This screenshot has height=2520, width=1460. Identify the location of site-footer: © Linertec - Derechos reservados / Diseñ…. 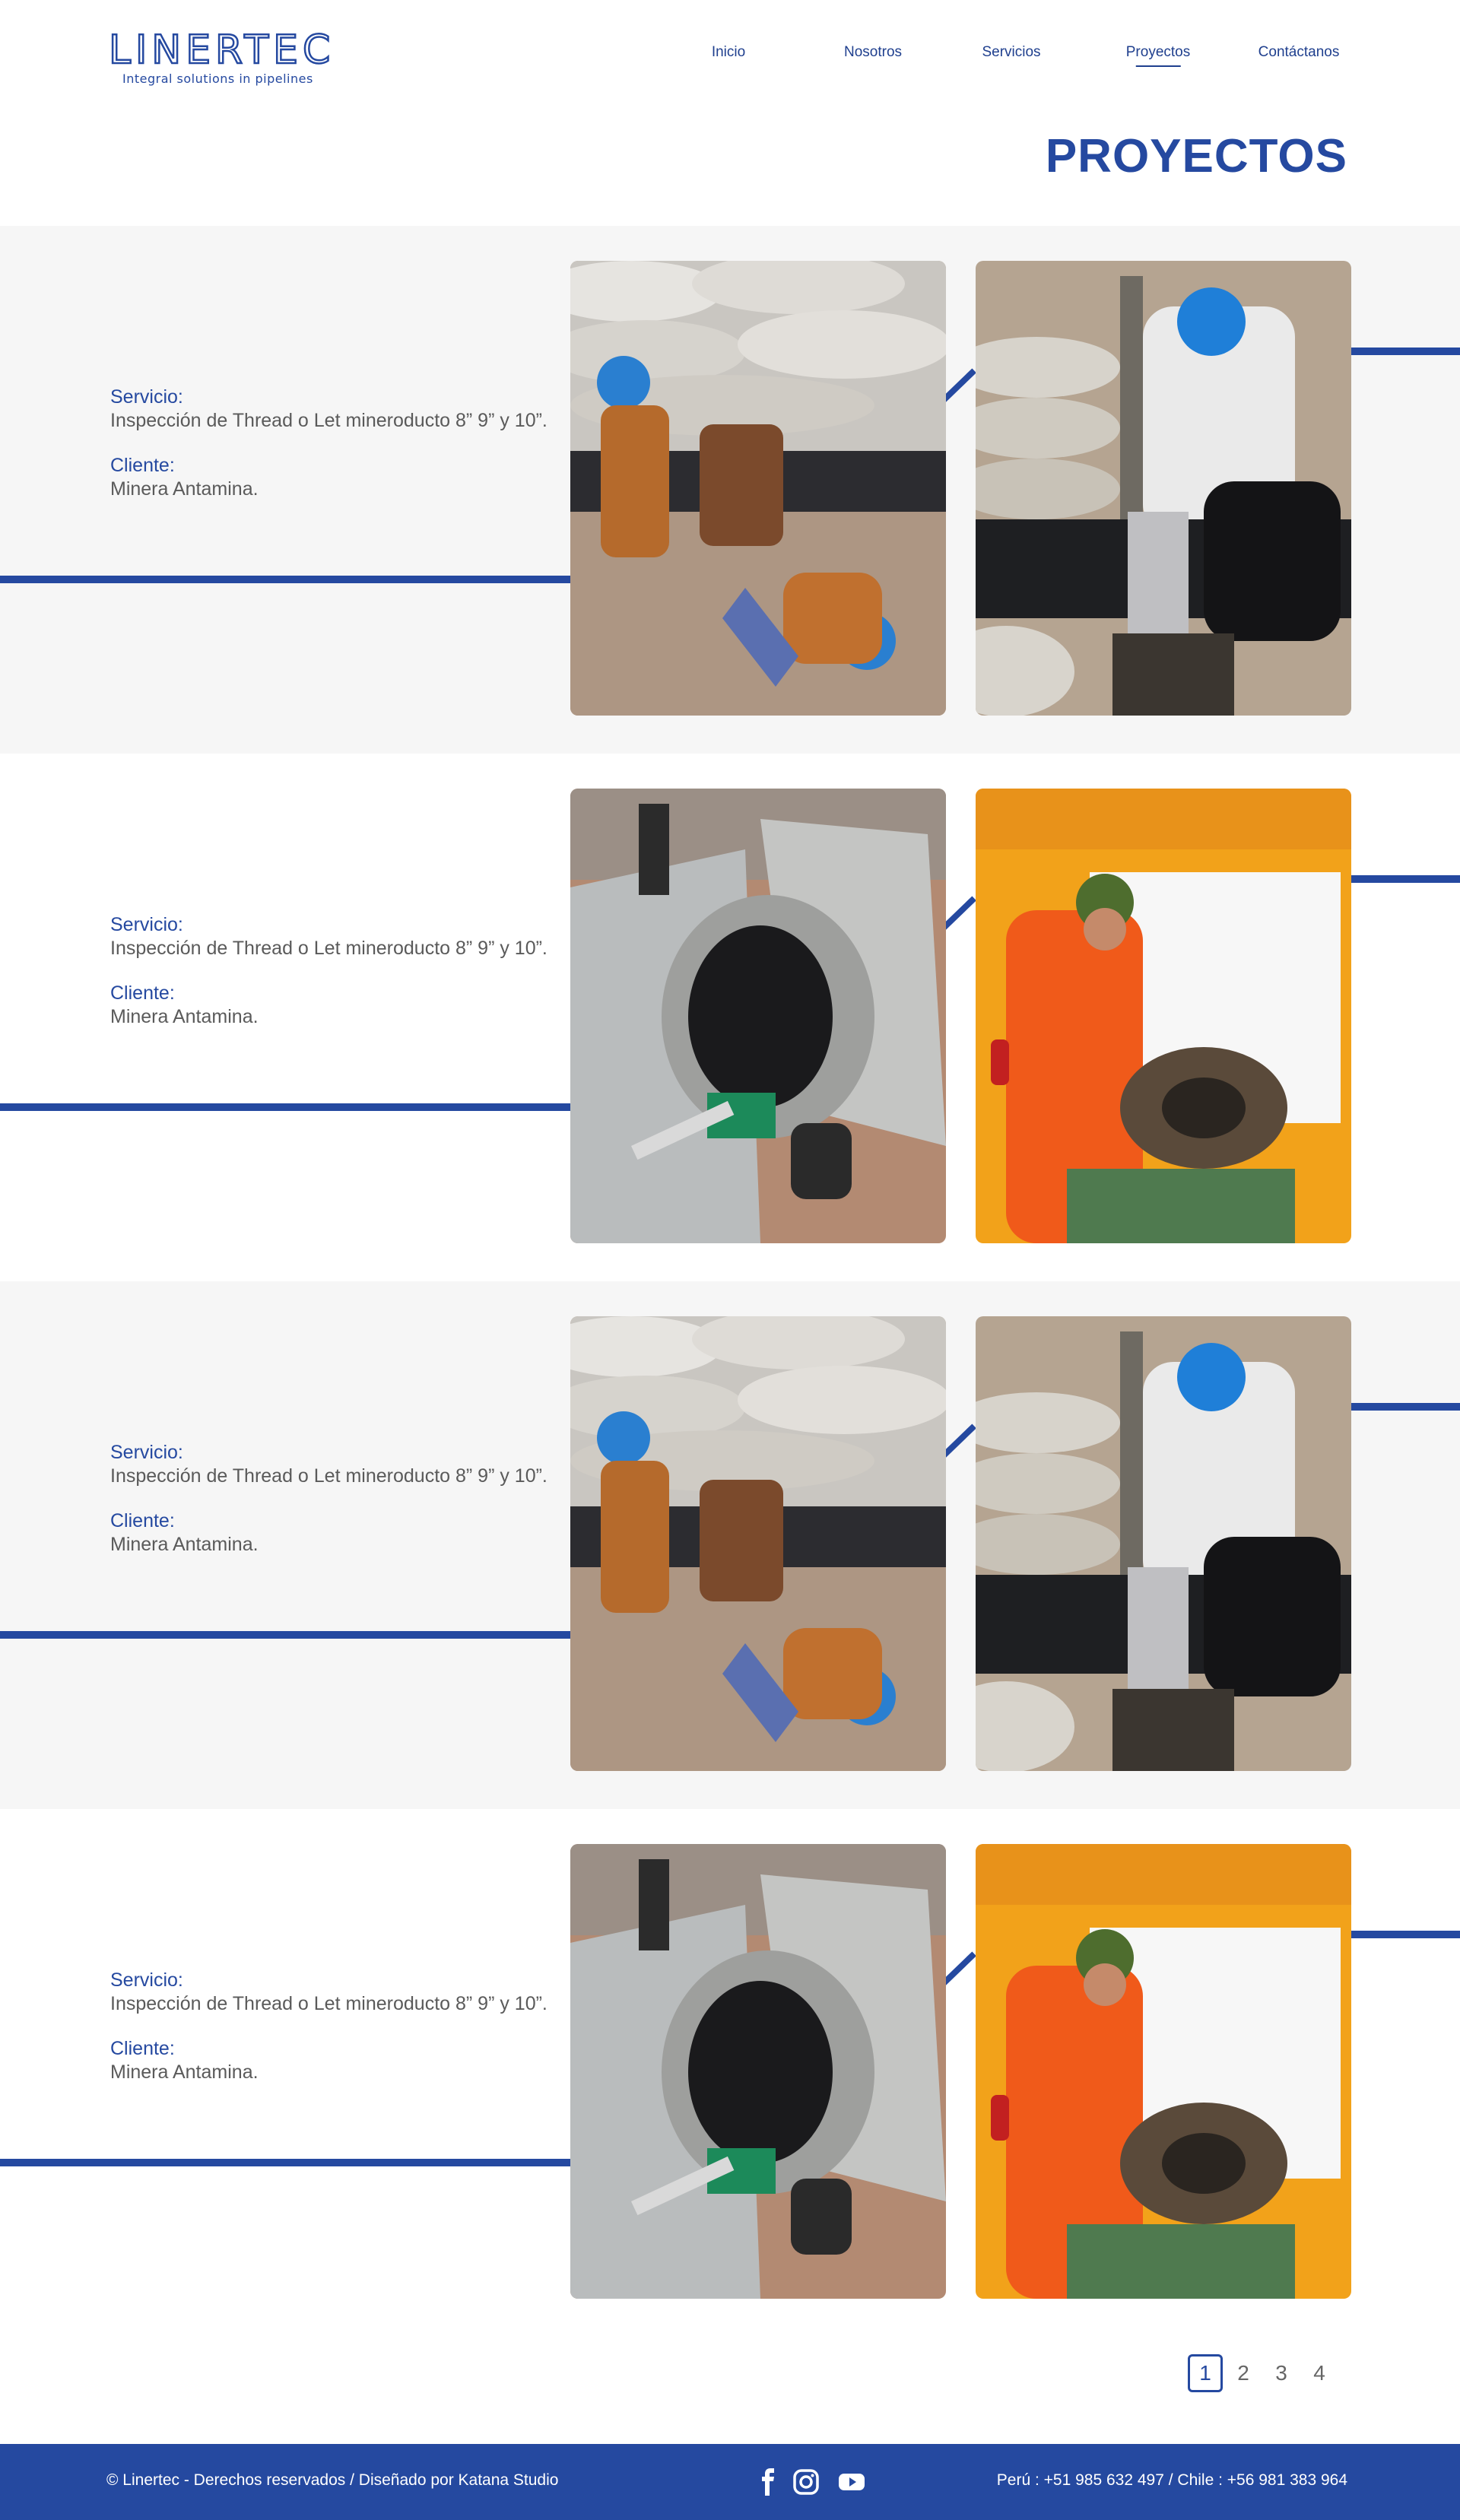
(730, 2482).